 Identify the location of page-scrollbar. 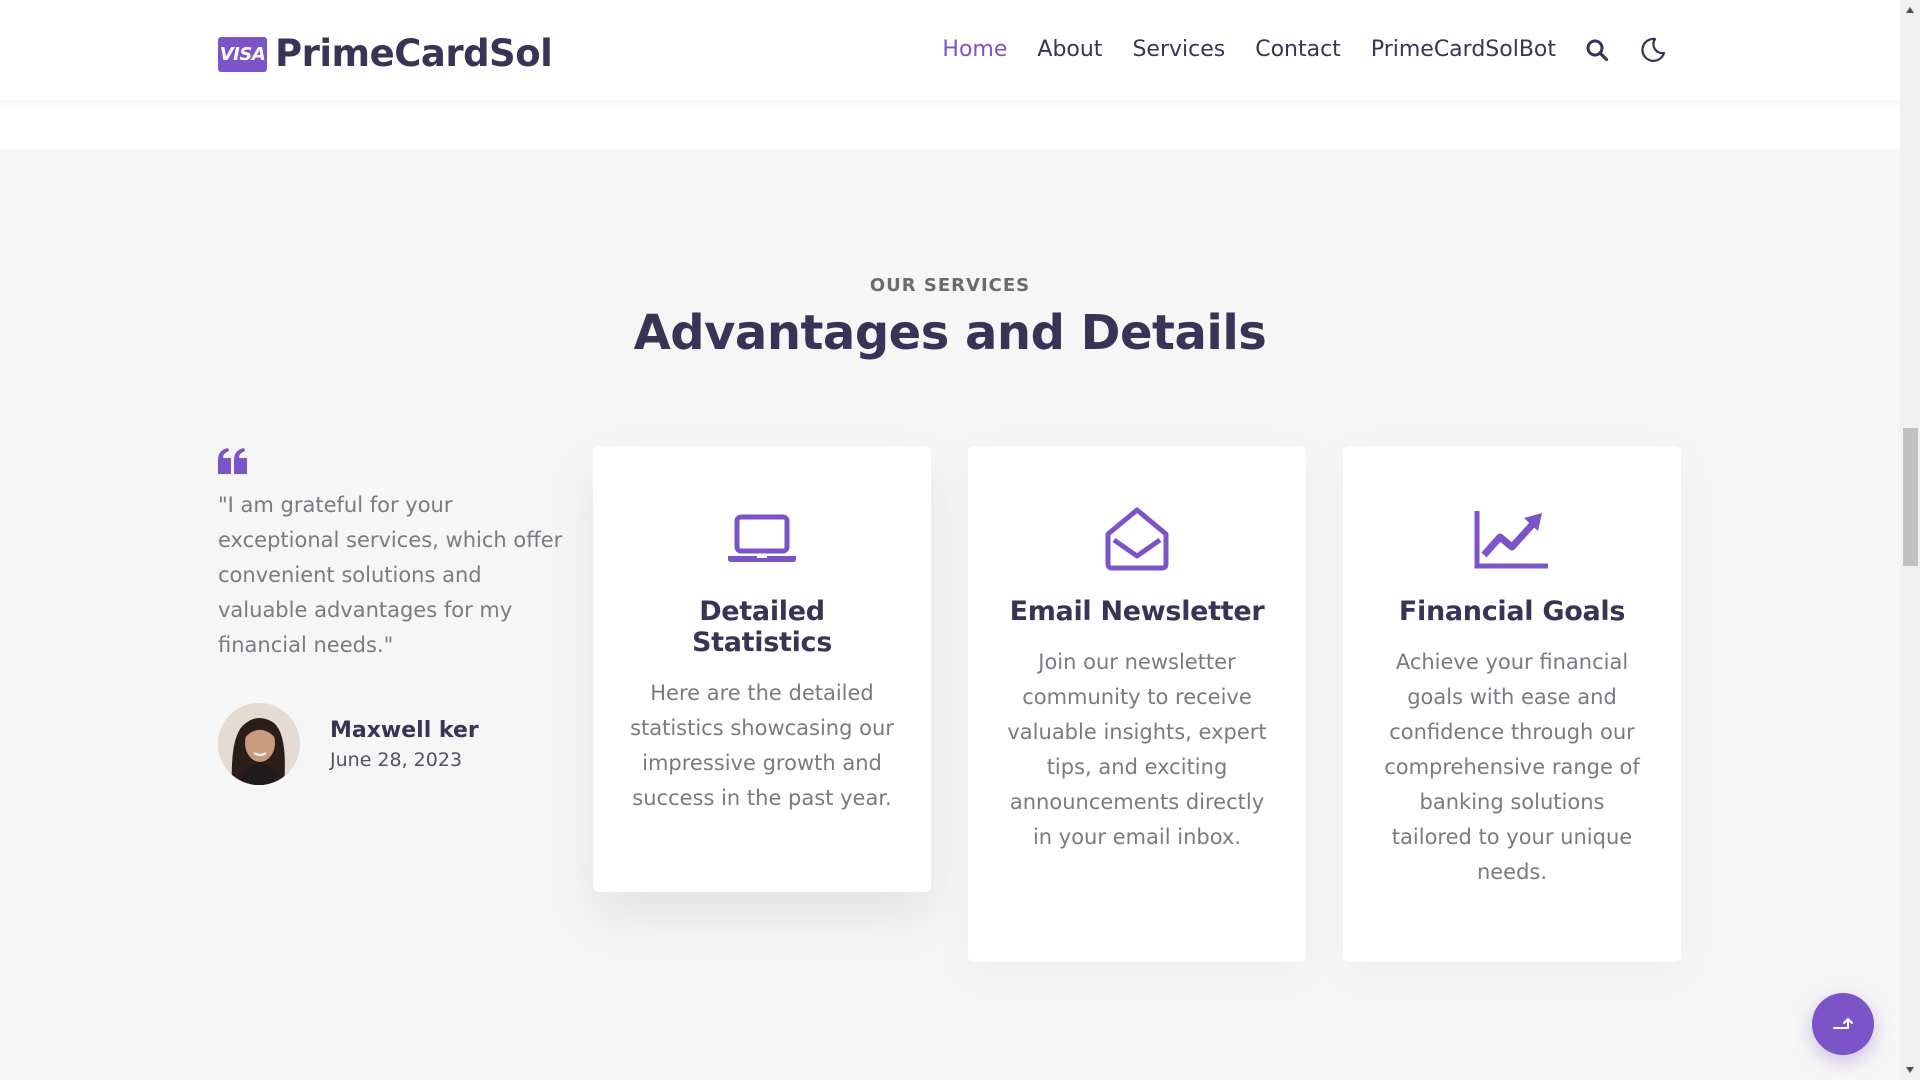
(1910, 540).